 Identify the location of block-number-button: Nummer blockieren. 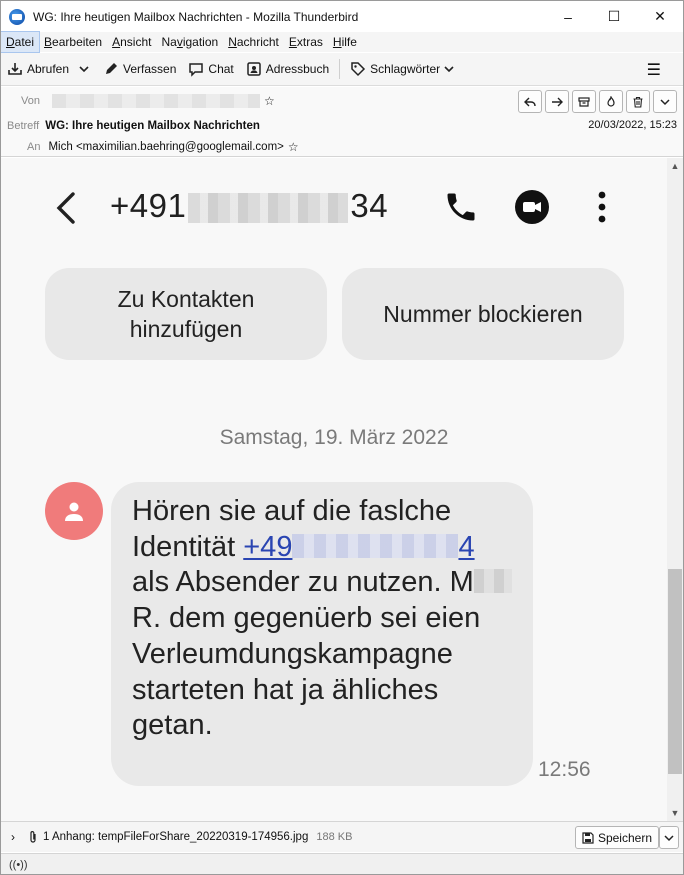
(483, 314).